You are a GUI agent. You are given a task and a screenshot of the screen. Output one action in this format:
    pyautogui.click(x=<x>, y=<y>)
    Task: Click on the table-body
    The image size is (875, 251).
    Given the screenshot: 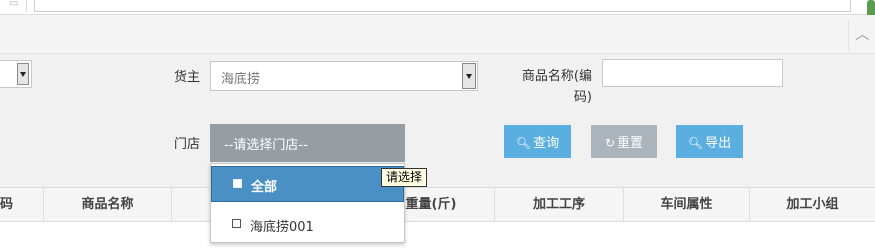 What is the action you would take?
    pyautogui.click(x=437, y=236)
    